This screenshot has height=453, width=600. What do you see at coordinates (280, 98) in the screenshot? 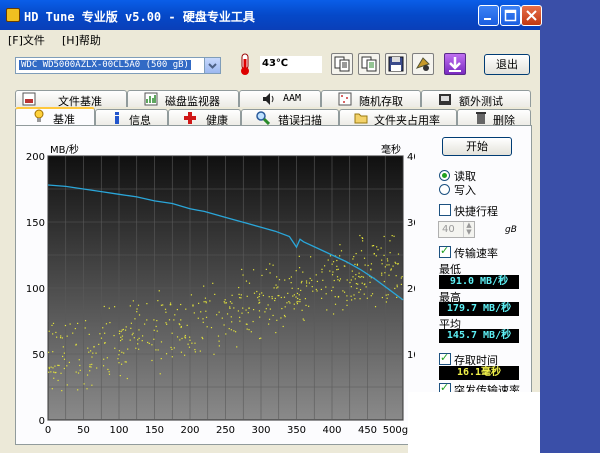
I see `tab-aam: AAM` at bounding box center [280, 98].